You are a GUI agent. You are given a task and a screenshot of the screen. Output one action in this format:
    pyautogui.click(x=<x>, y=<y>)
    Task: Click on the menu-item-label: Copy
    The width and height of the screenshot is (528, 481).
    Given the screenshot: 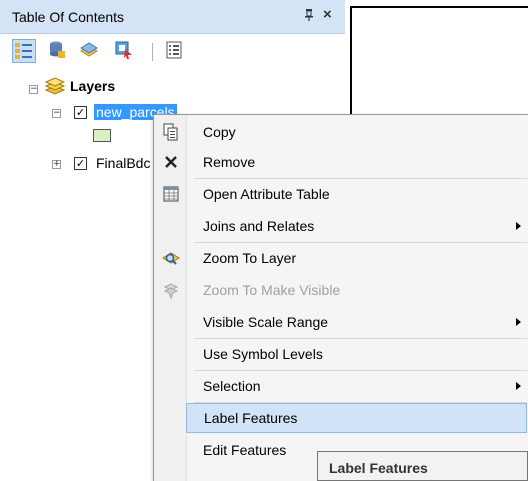 What is the action you would take?
    pyautogui.click(x=219, y=132)
    